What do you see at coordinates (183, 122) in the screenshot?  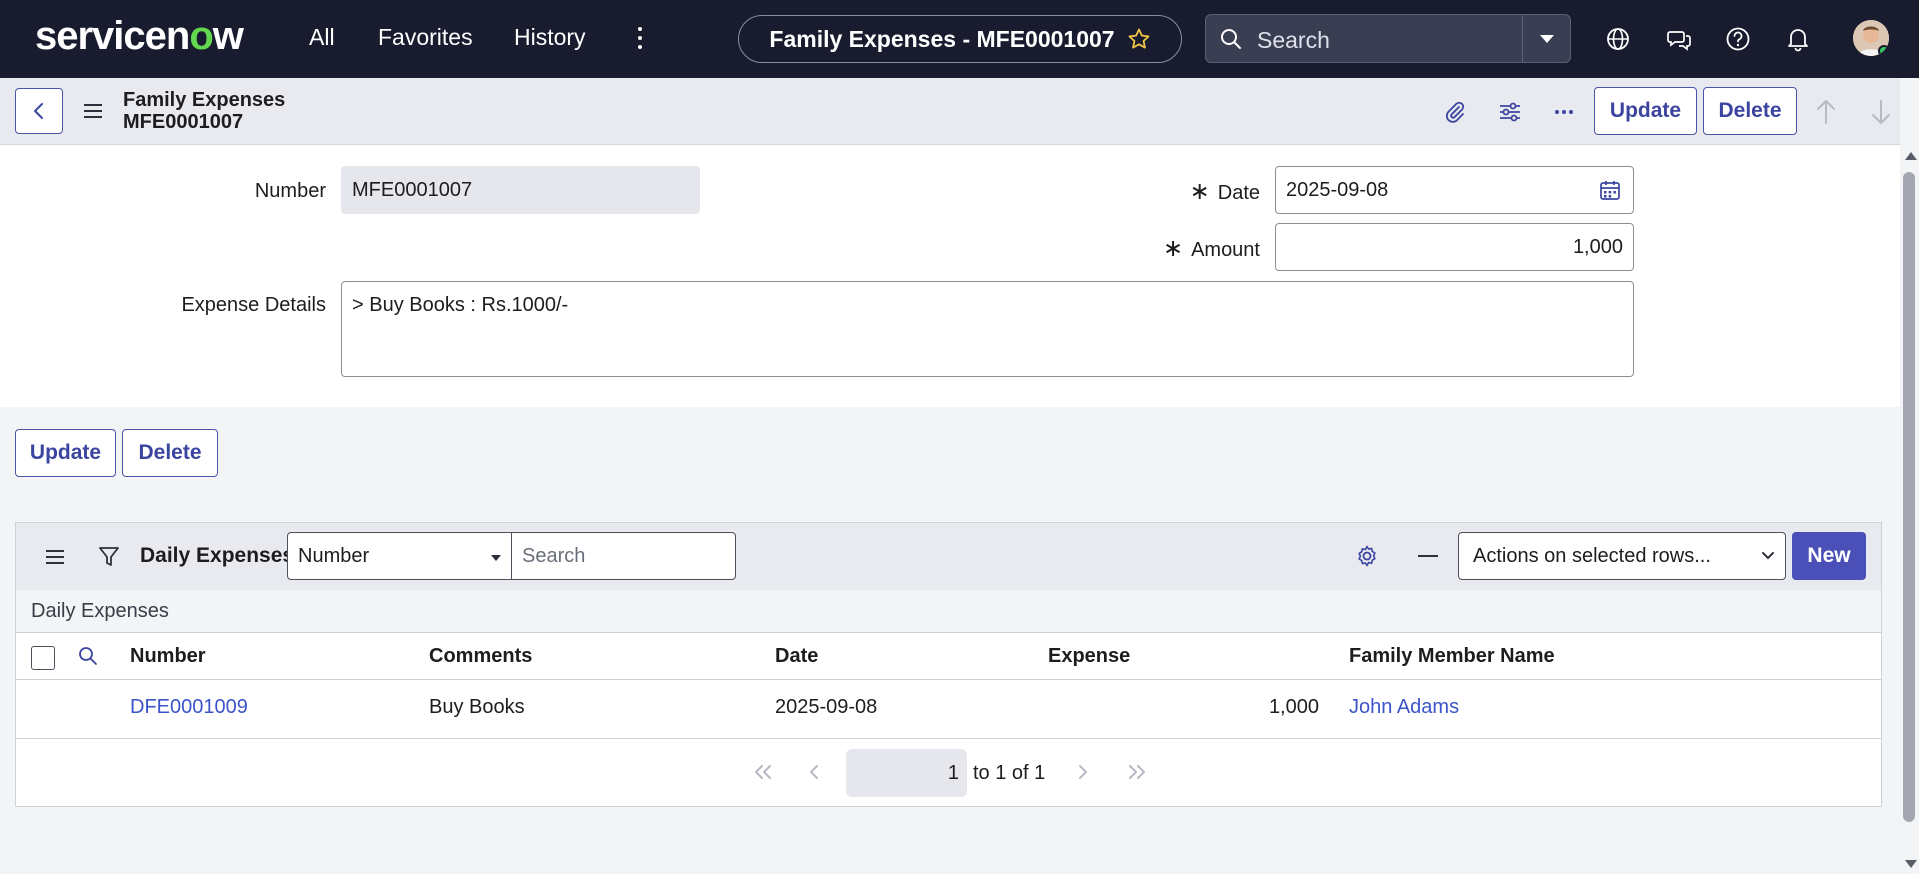 I see `form-title-number: MFE0001007` at bounding box center [183, 122].